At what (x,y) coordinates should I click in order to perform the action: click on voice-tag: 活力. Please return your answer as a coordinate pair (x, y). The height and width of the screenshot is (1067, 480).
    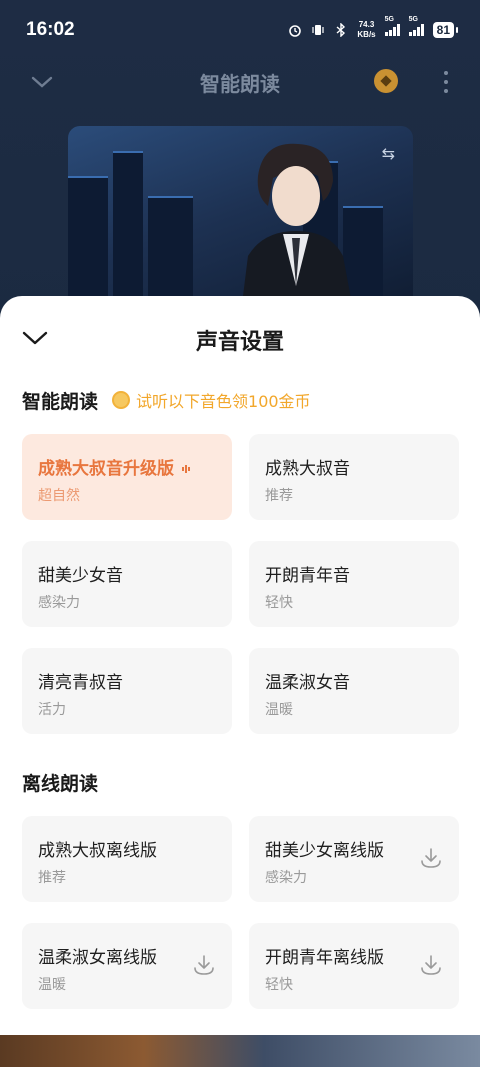
    Looking at the image, I should click on (52, 710).